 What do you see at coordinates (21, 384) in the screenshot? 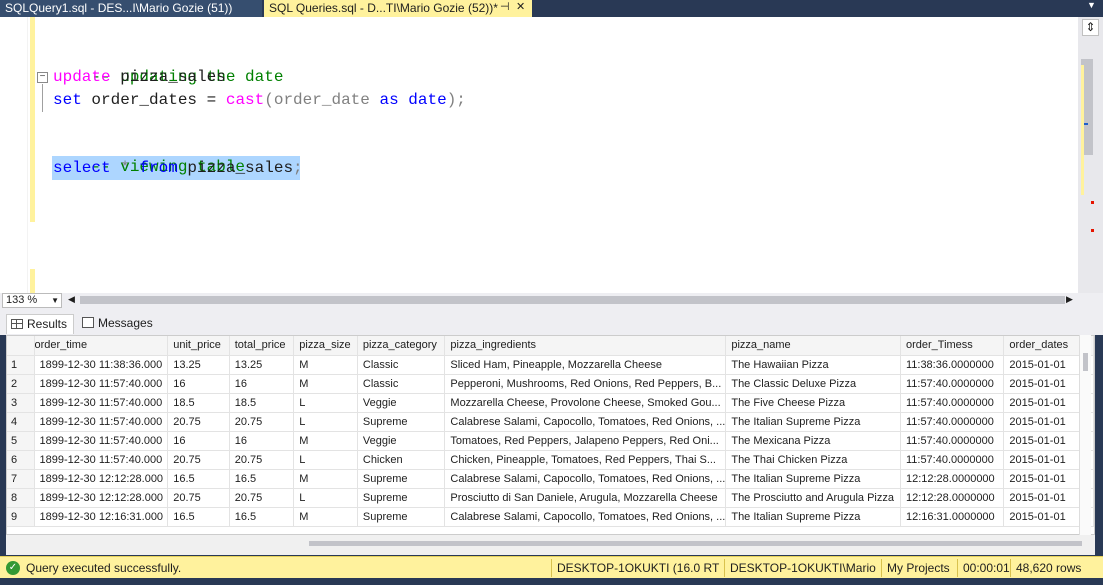
I see `row-number: 2` at bounding box center [21, 384].